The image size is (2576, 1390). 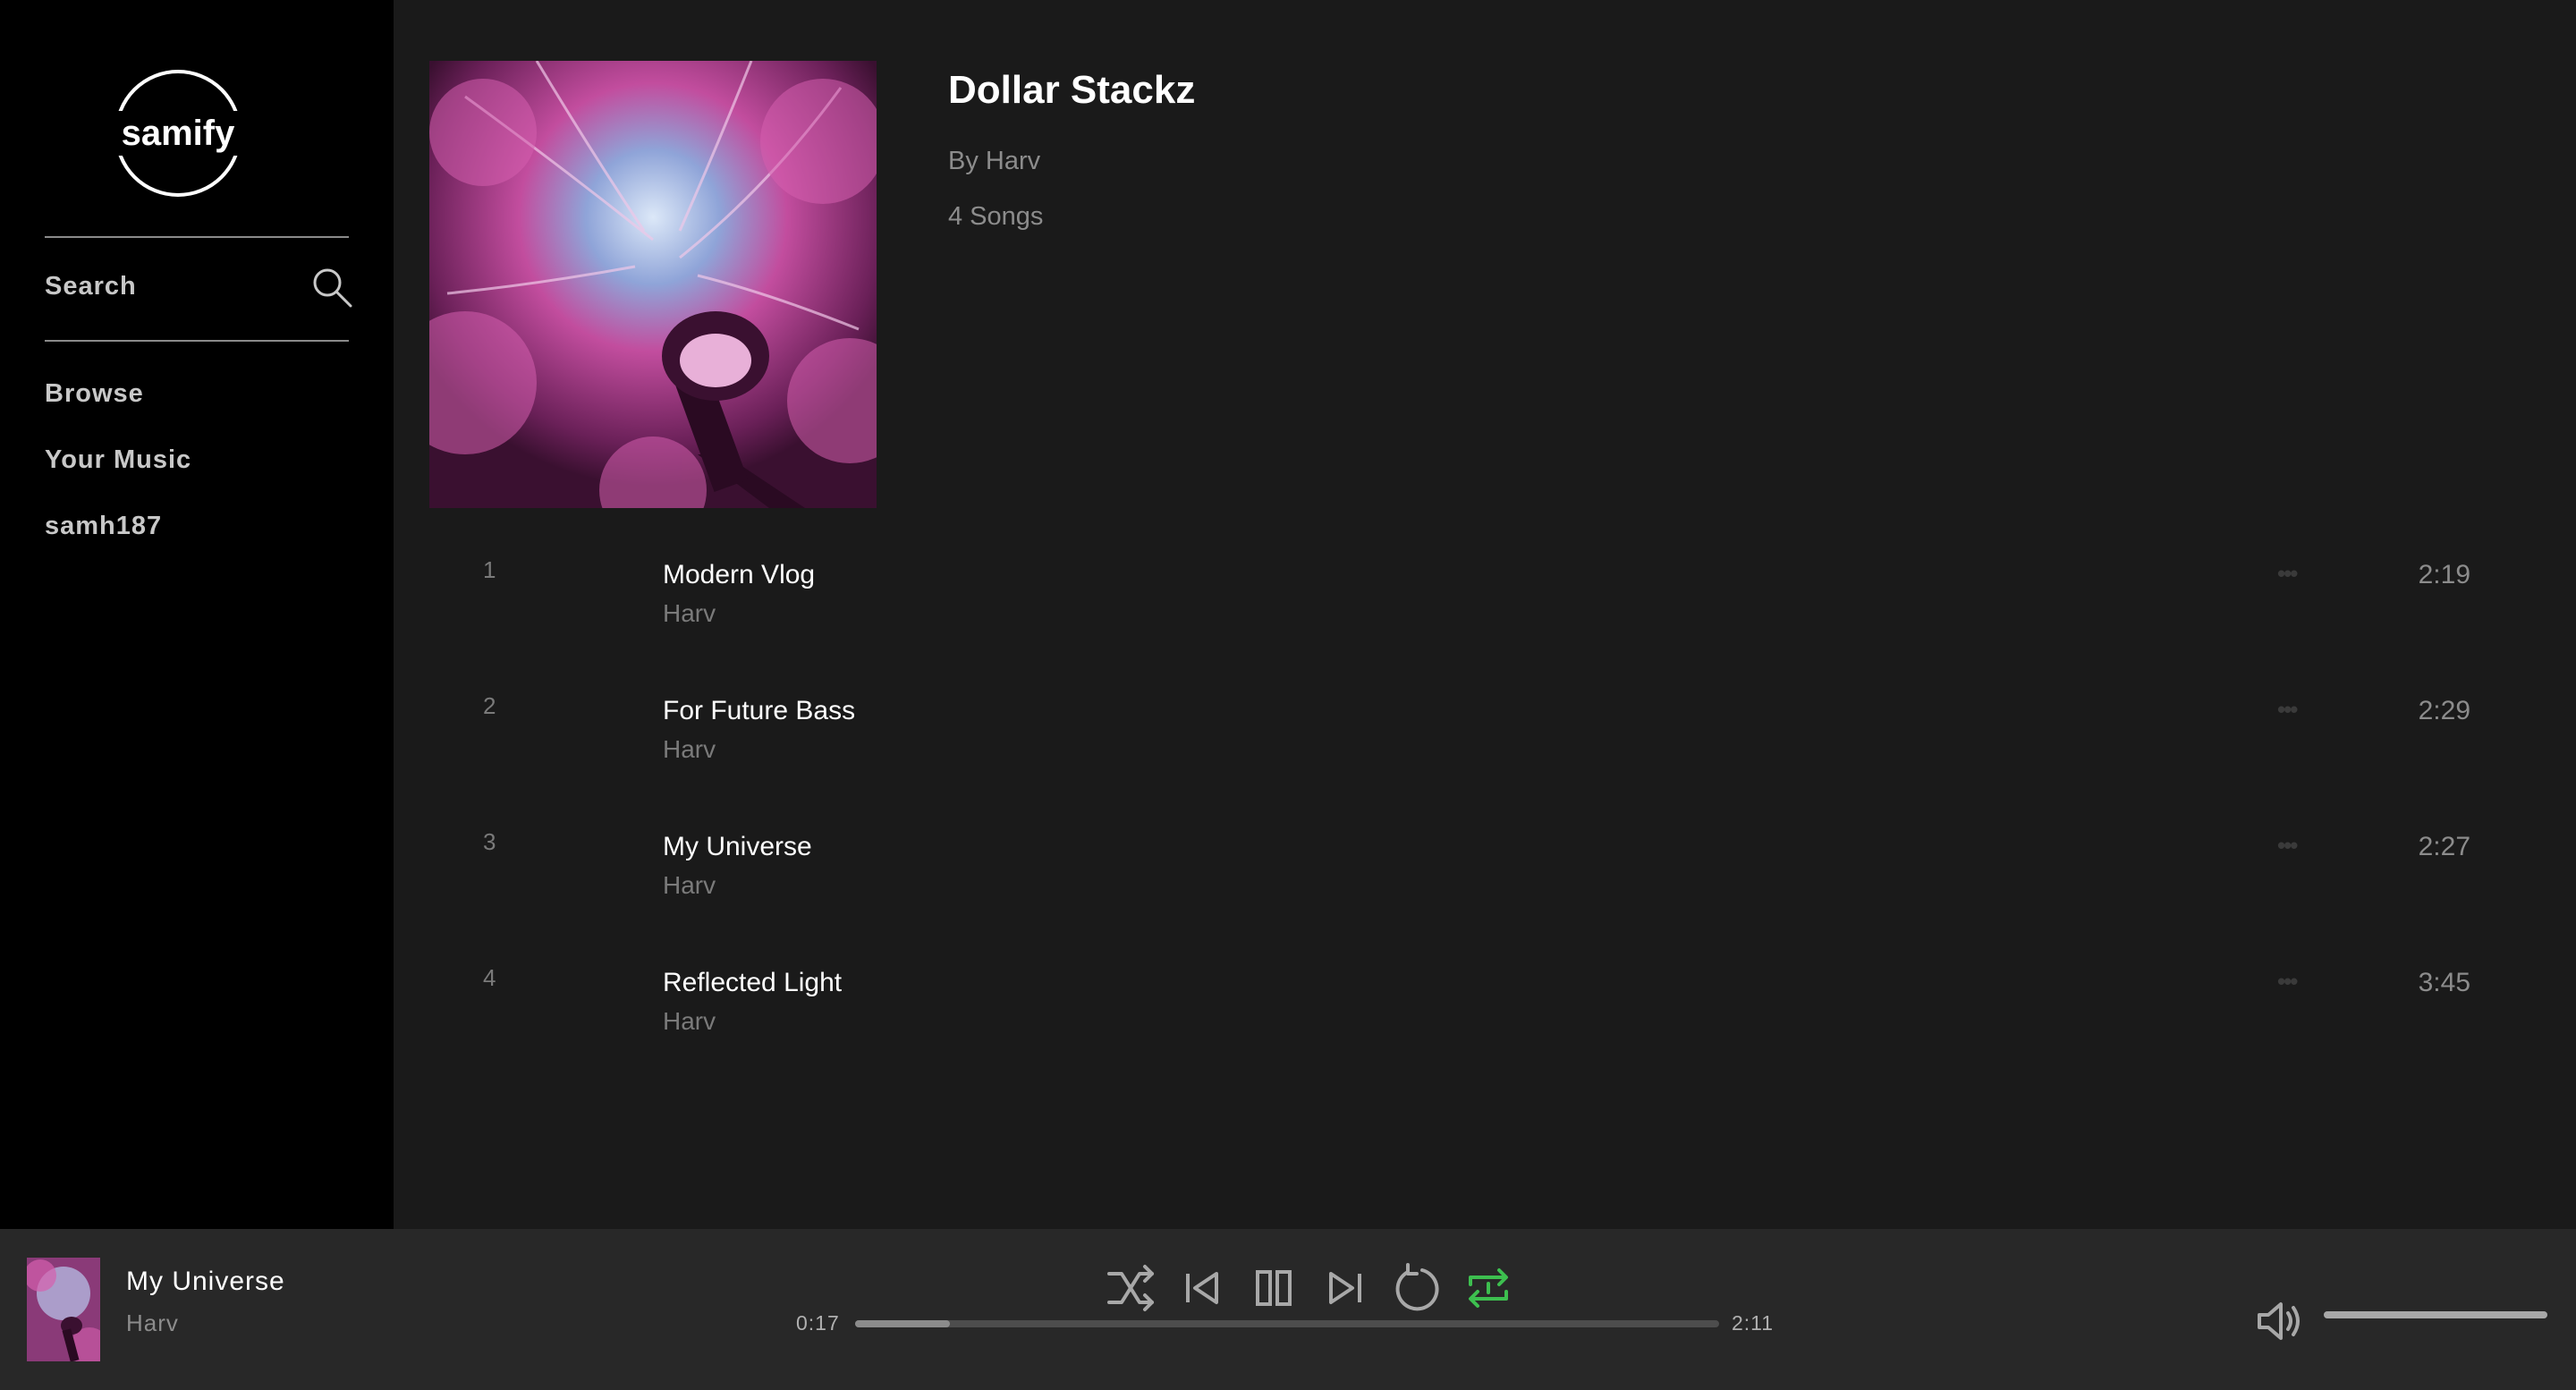 What do you see at coordinates (1345, 1288) in the screenshot?
I see `next-icon` at bounding box center [1345, 1288].